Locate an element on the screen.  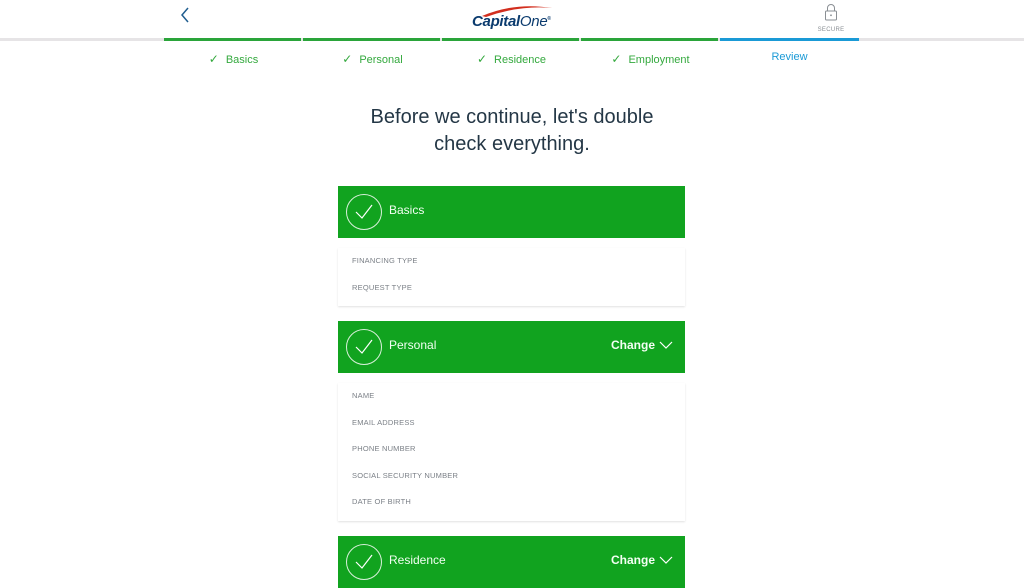
field-label: REQUEST TYPE is located at coordinates (382, 287).